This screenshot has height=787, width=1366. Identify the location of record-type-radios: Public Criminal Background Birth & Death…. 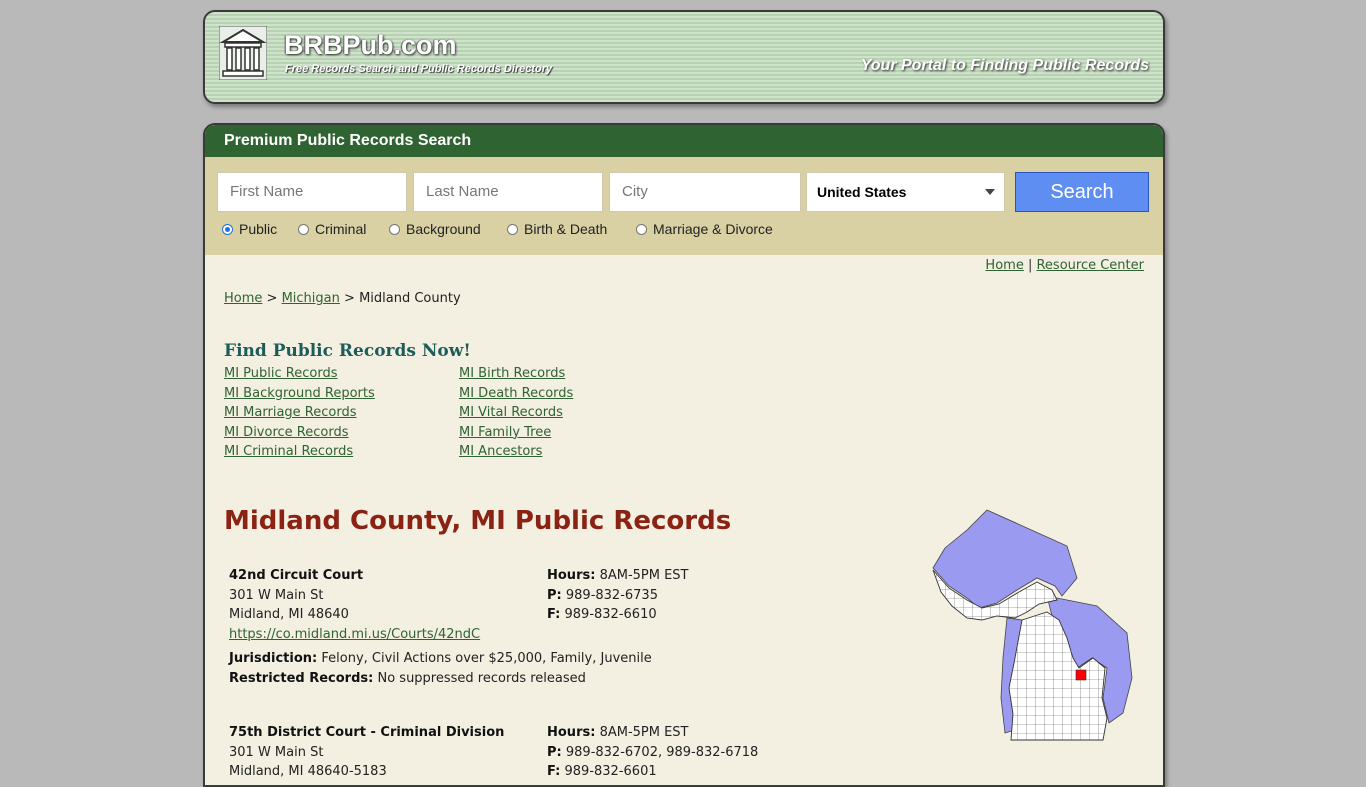
(684, 231).